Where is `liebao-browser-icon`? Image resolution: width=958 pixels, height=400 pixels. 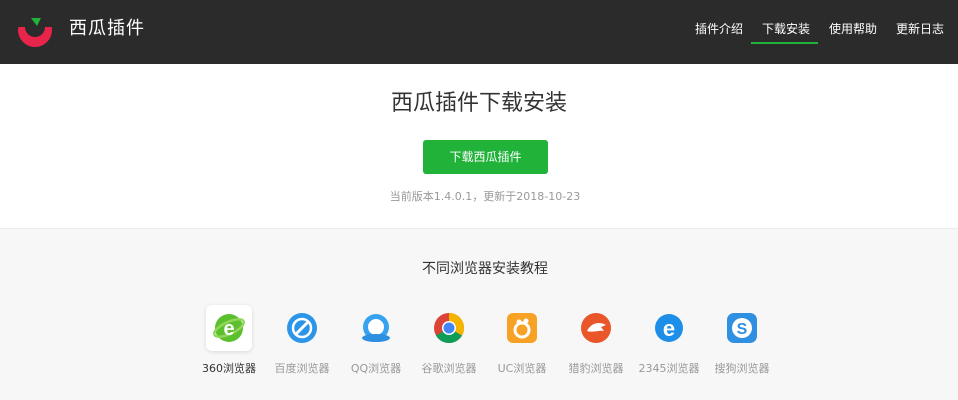 liebao-browser-icon is located at coordinates (596, 328).